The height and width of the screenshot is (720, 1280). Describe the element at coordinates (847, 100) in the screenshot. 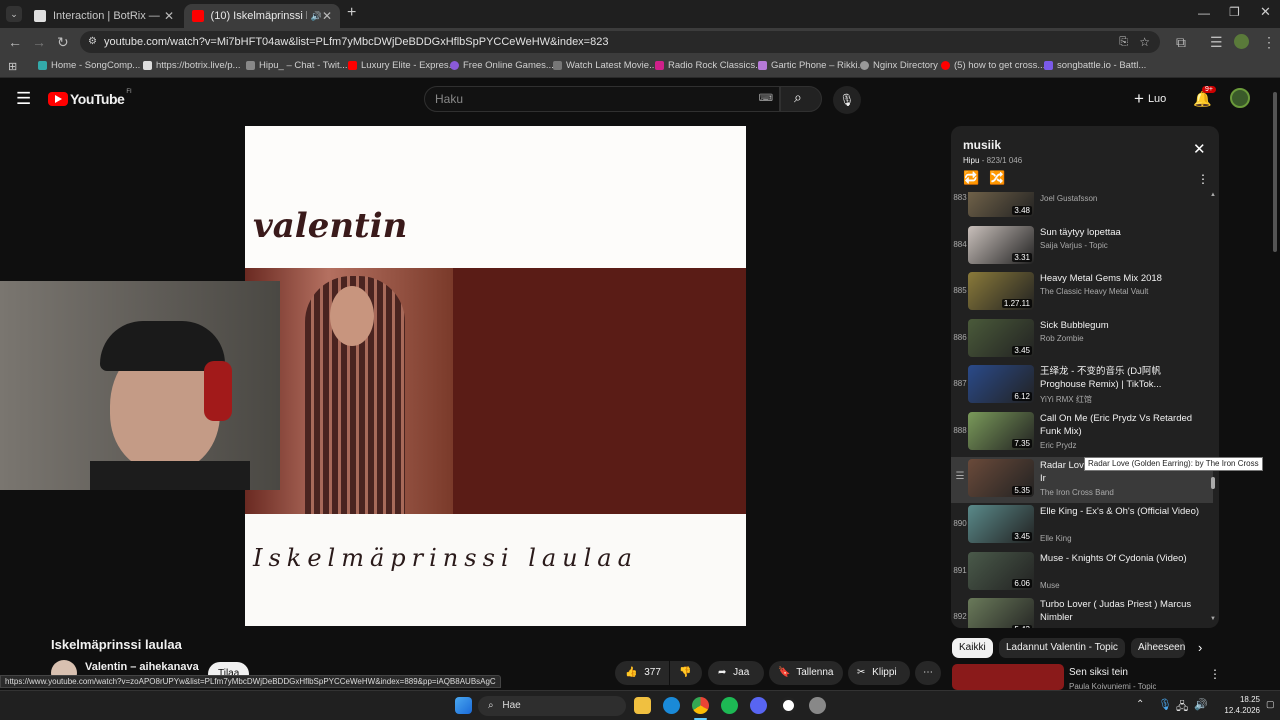

I see `voice-search-button: 🎙` at that location.